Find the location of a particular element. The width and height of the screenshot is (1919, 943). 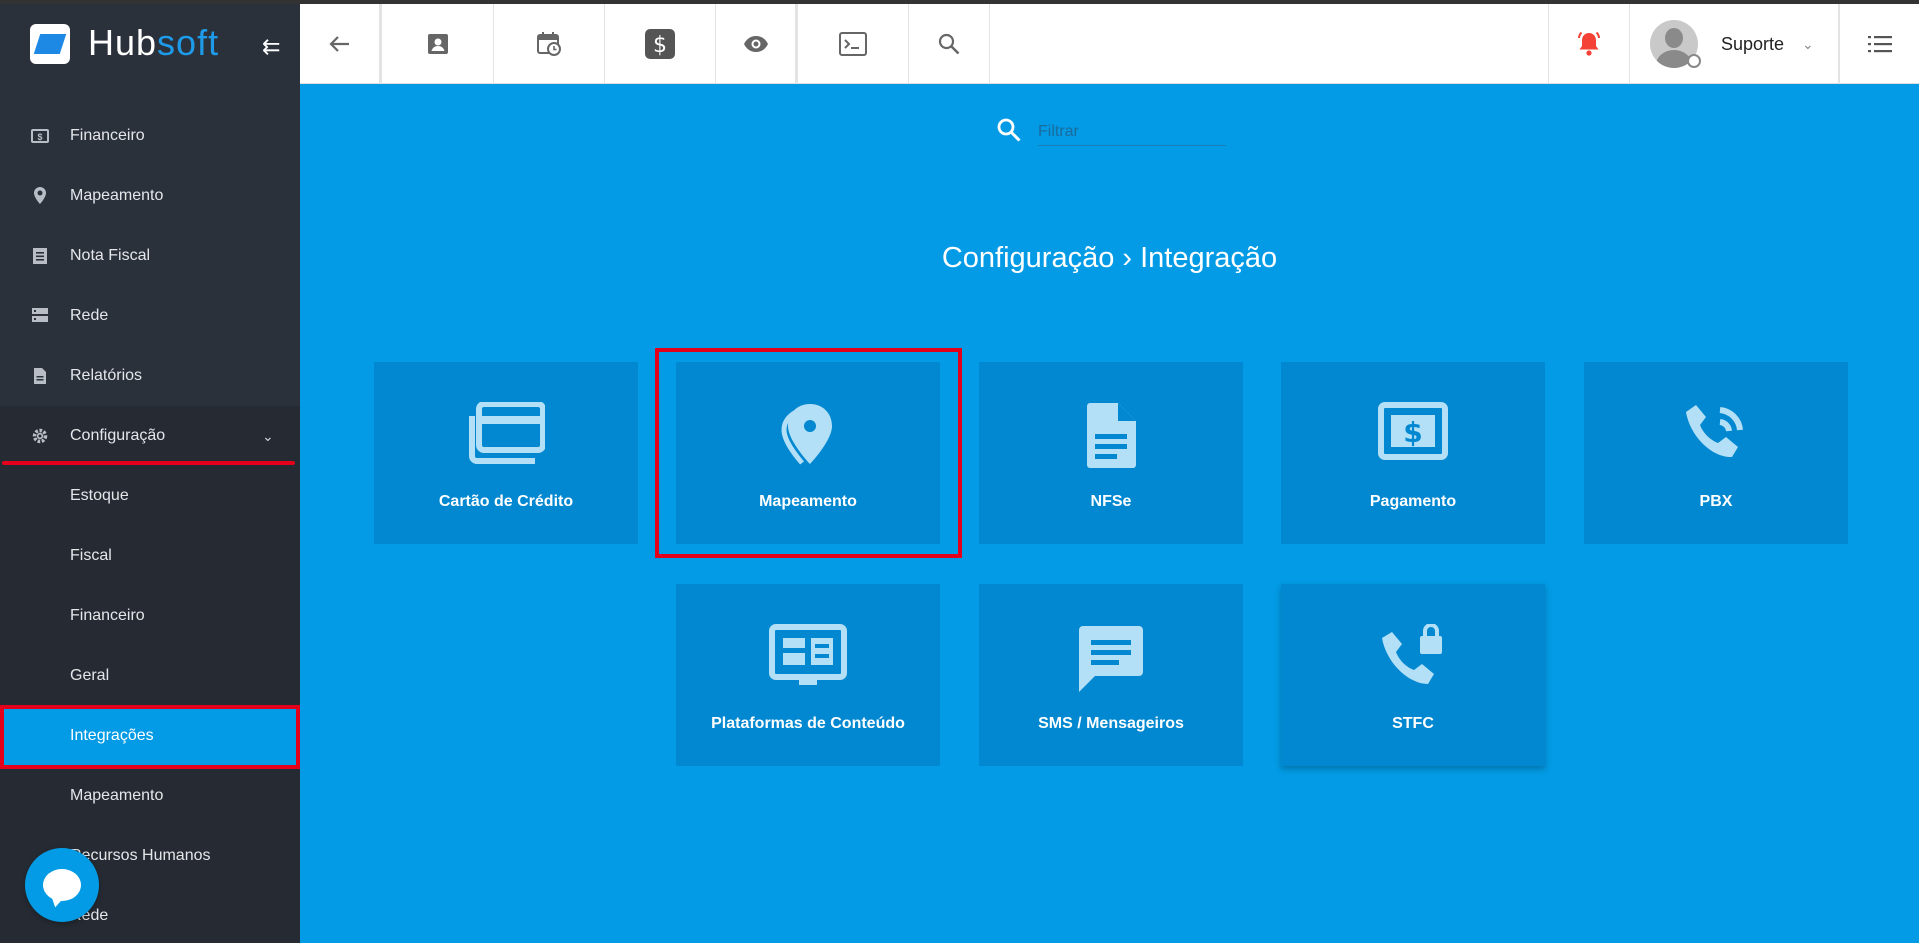

annotation-box-mapeamento is located at coordinates (808, 453).